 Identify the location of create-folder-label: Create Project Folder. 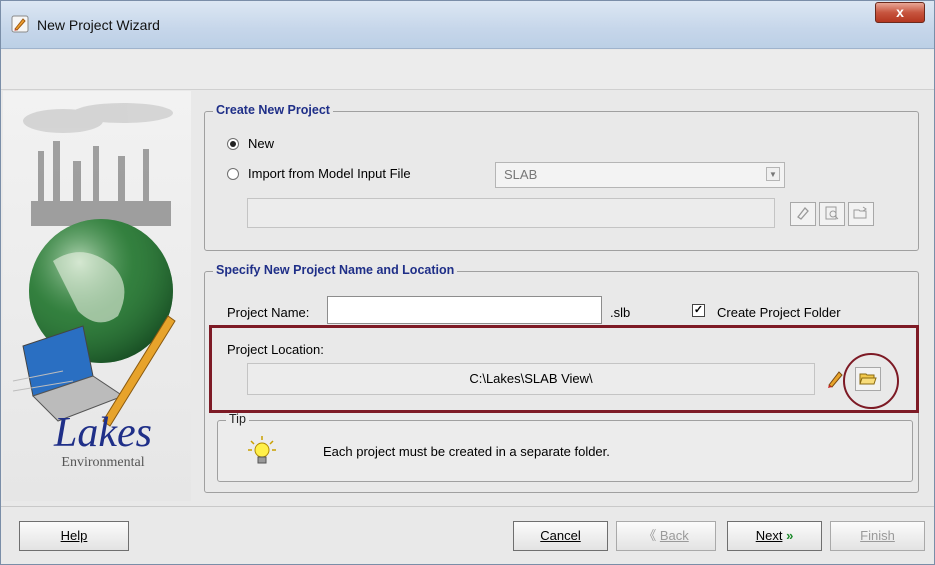
(779, 312).